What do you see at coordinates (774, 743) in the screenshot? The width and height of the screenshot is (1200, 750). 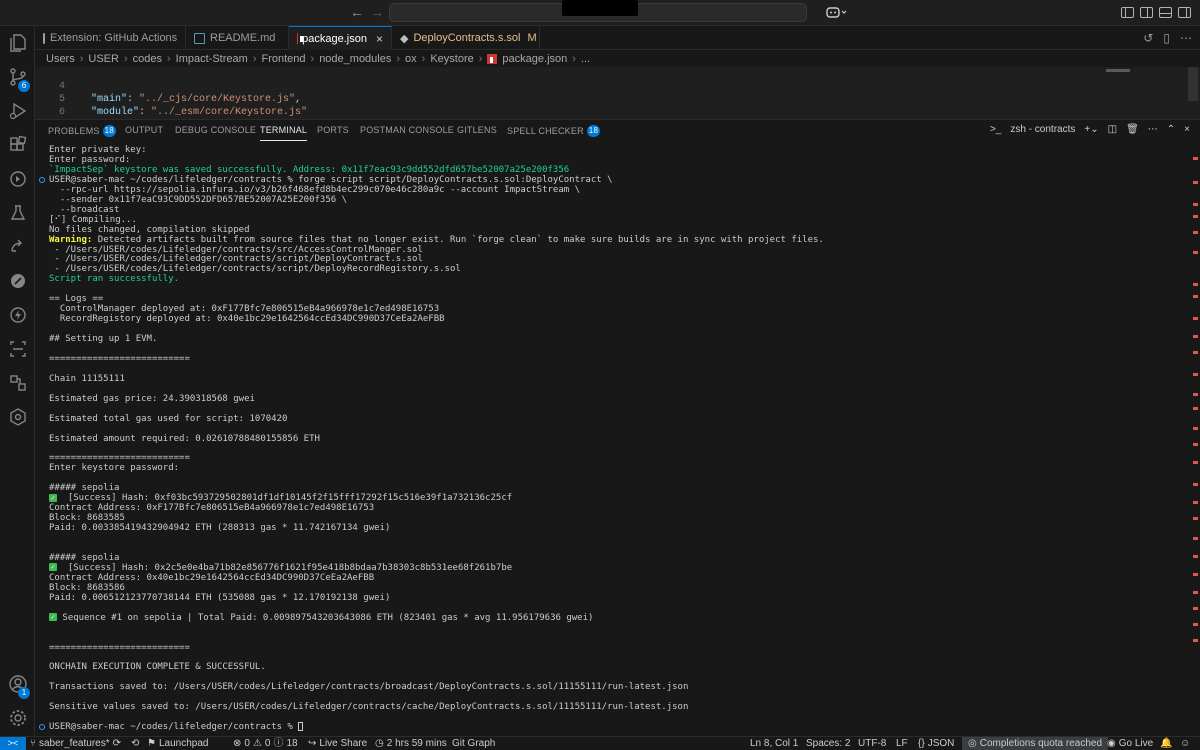 I see `cursor-position: Ln 8, Col 1` at bounding box center [774, 743].